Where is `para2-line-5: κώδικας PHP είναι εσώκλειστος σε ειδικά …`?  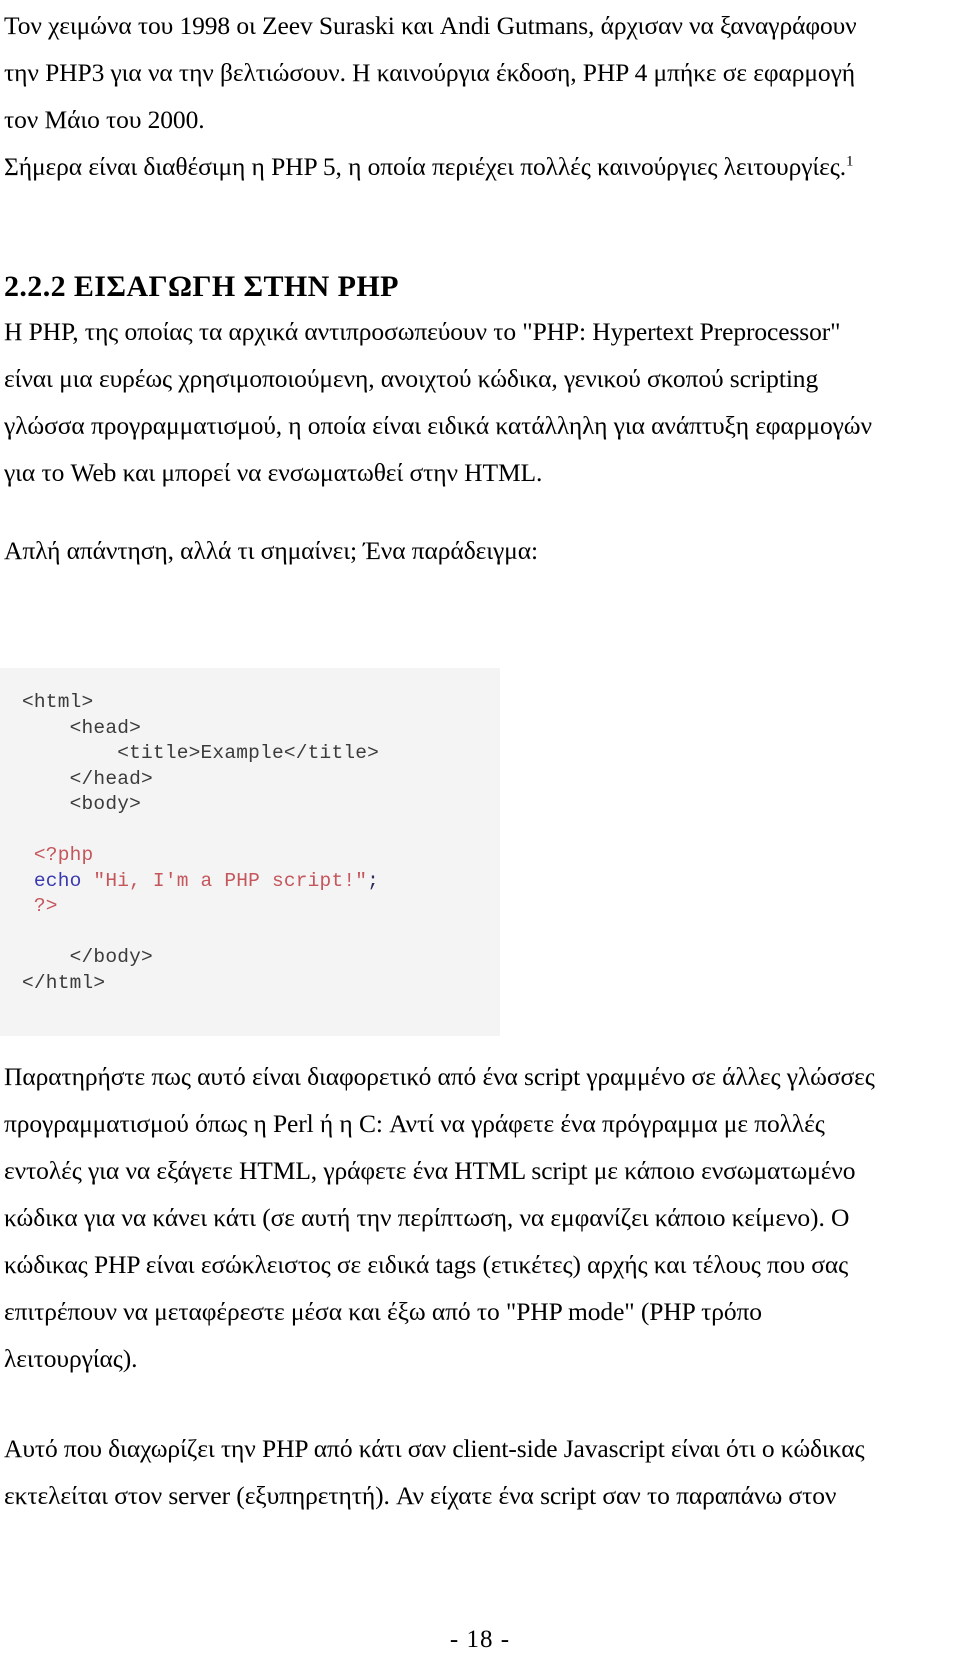
para2-line-5: κώδικας PHP είναι εσώκλειστος σε ειδικά … is located at coordinates (426, 1264).